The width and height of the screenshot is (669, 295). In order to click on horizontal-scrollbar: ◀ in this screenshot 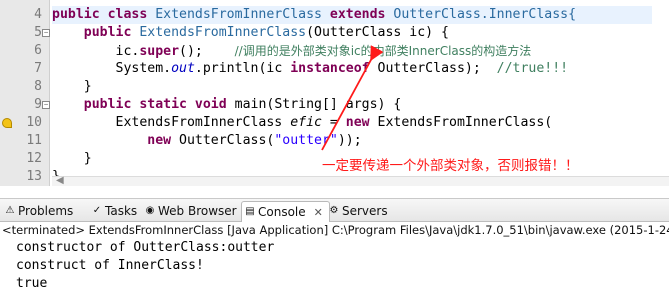, I will do `click(360, 180)`.